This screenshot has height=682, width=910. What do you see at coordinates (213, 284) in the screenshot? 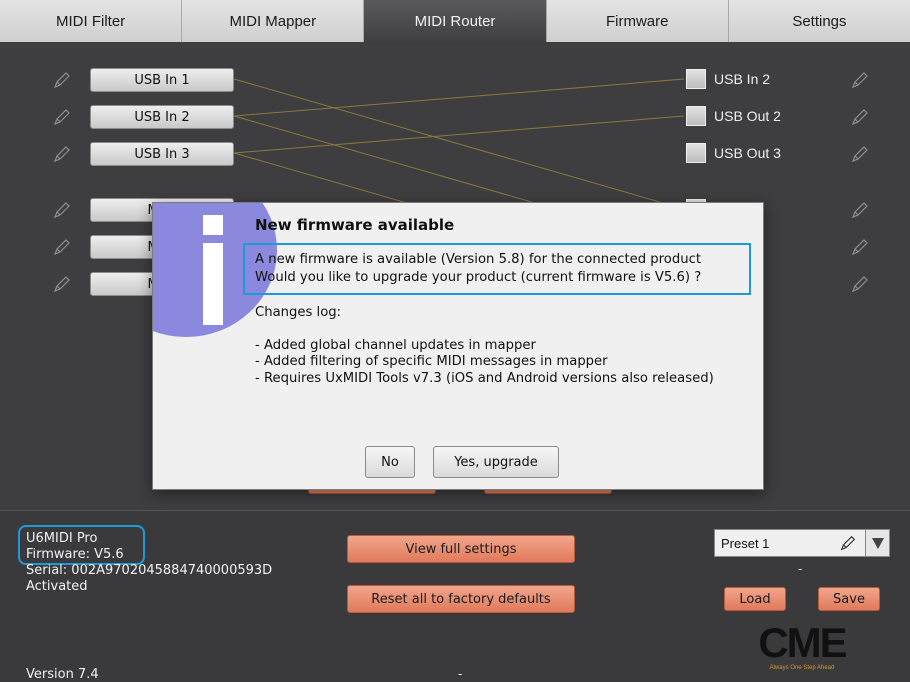
I see `info-icon-bar` at bounding box center [213, 284].